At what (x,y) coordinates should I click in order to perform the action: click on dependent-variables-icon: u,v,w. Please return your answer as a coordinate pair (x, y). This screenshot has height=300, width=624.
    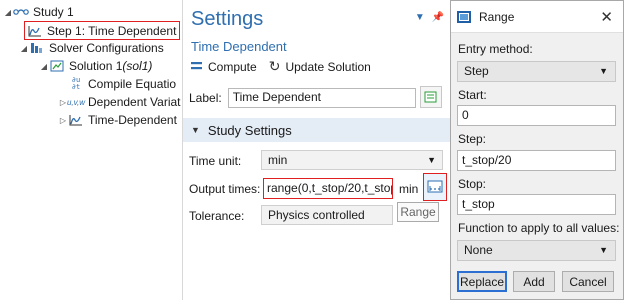
    Looking at the image, I should click on (76, 102).